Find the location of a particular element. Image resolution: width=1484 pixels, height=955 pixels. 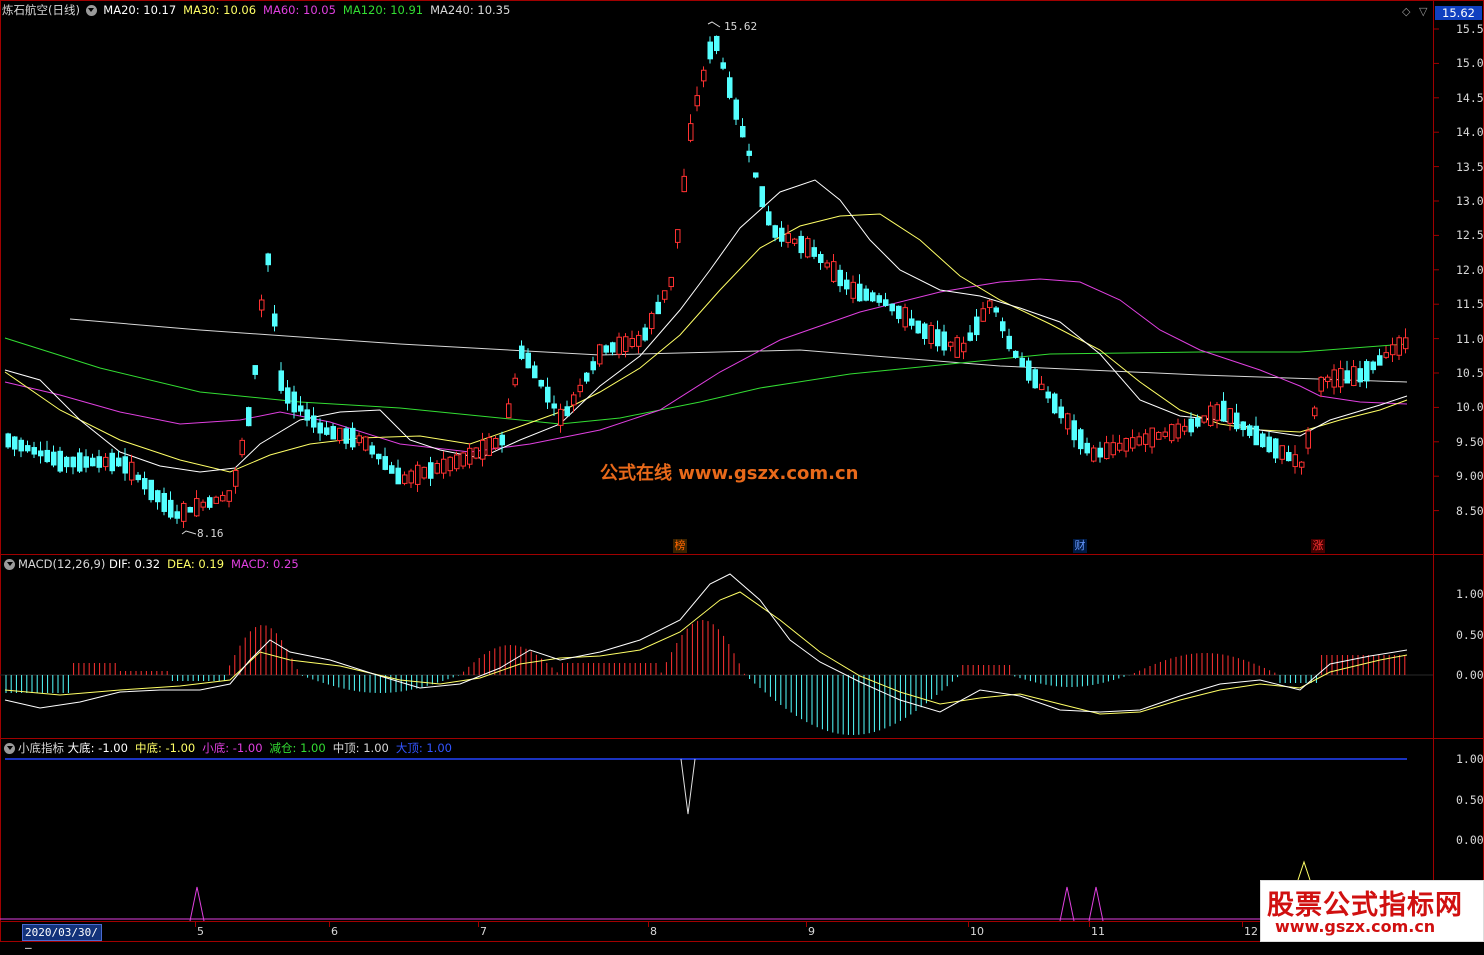

macd-tick-label: 1.00 is located at coordinates (1470, 594).